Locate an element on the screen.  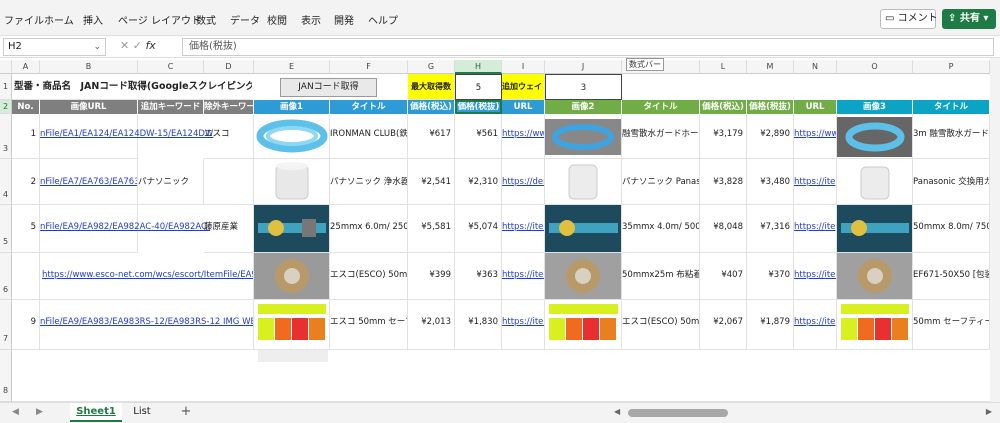
cell-price-excl2: ¥370 is located at coordinates (770, 276).